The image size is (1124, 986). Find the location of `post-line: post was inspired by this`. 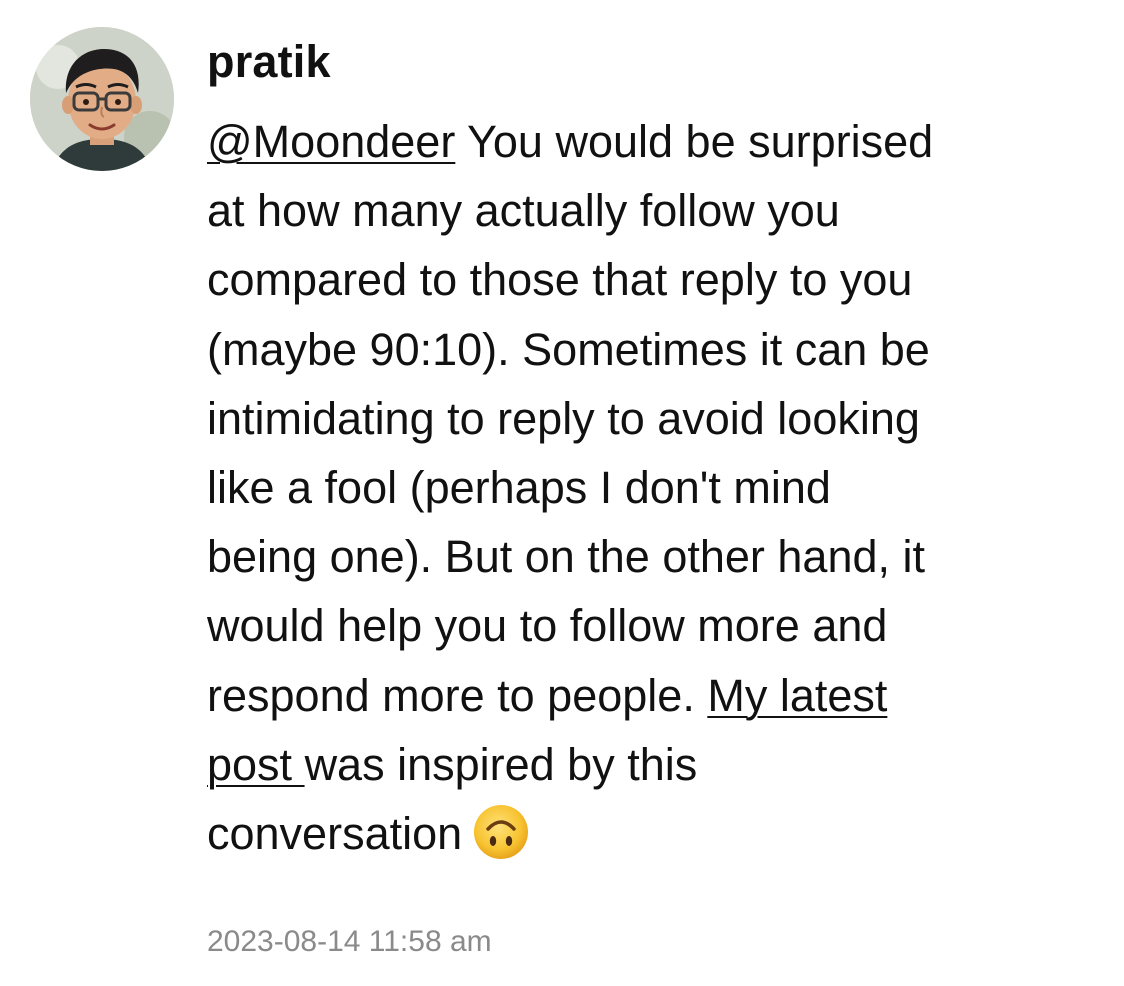

post-line: post was inspired by this is located at coordinates (452, 764).